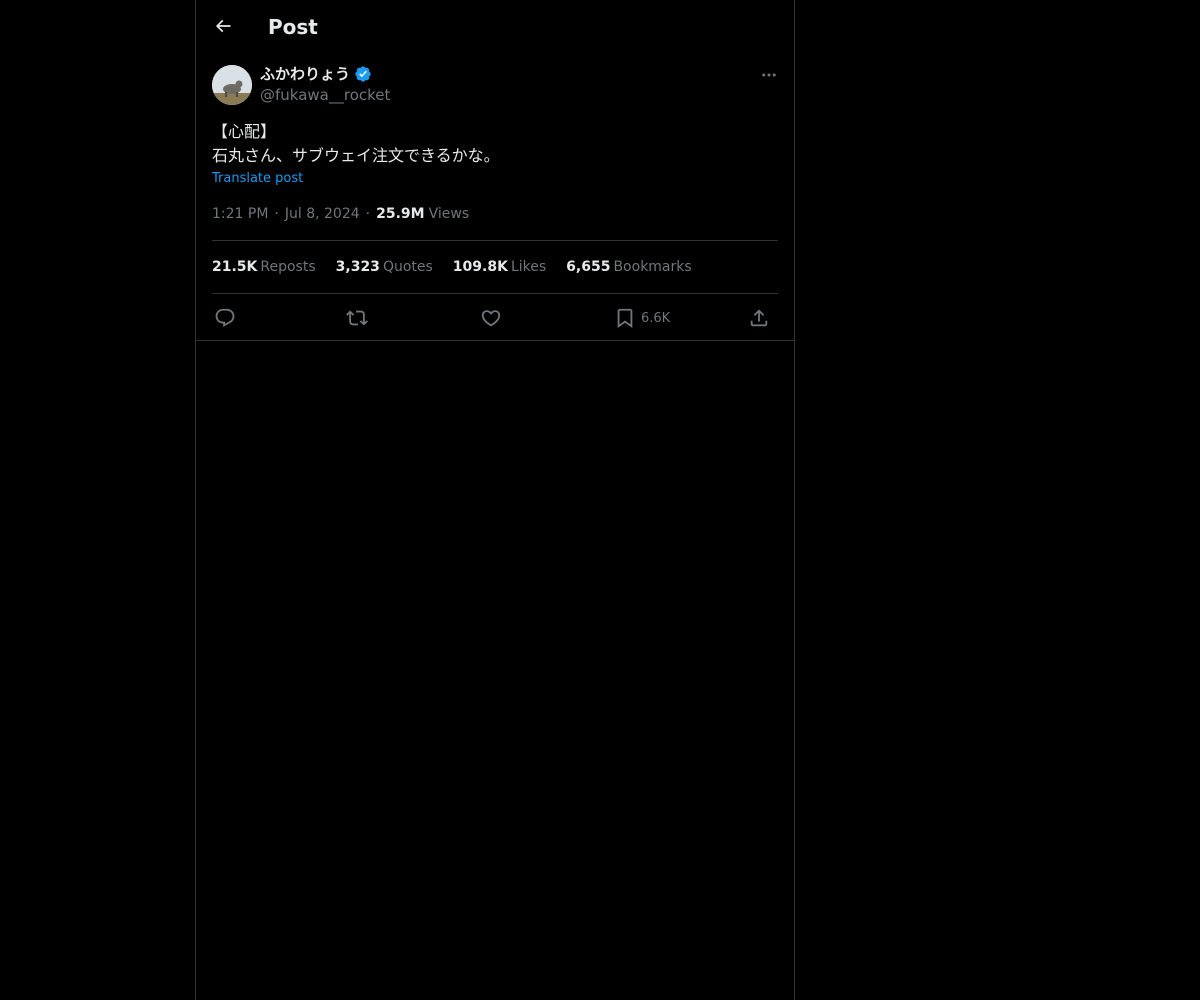 The image size is (1200, 1000). What do you see at coordinates (363, 74) in the screenshot?
I see `verified-badge-icon` at bounding box center [363, 74].